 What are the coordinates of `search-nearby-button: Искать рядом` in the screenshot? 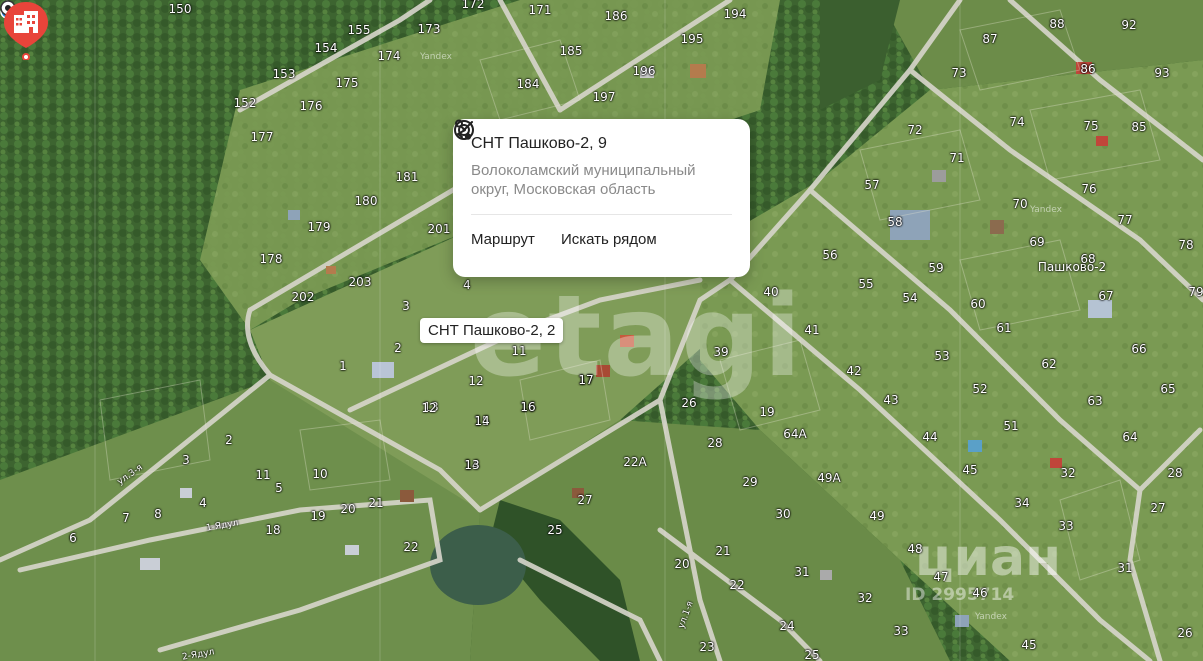 It's located at (555, 184).